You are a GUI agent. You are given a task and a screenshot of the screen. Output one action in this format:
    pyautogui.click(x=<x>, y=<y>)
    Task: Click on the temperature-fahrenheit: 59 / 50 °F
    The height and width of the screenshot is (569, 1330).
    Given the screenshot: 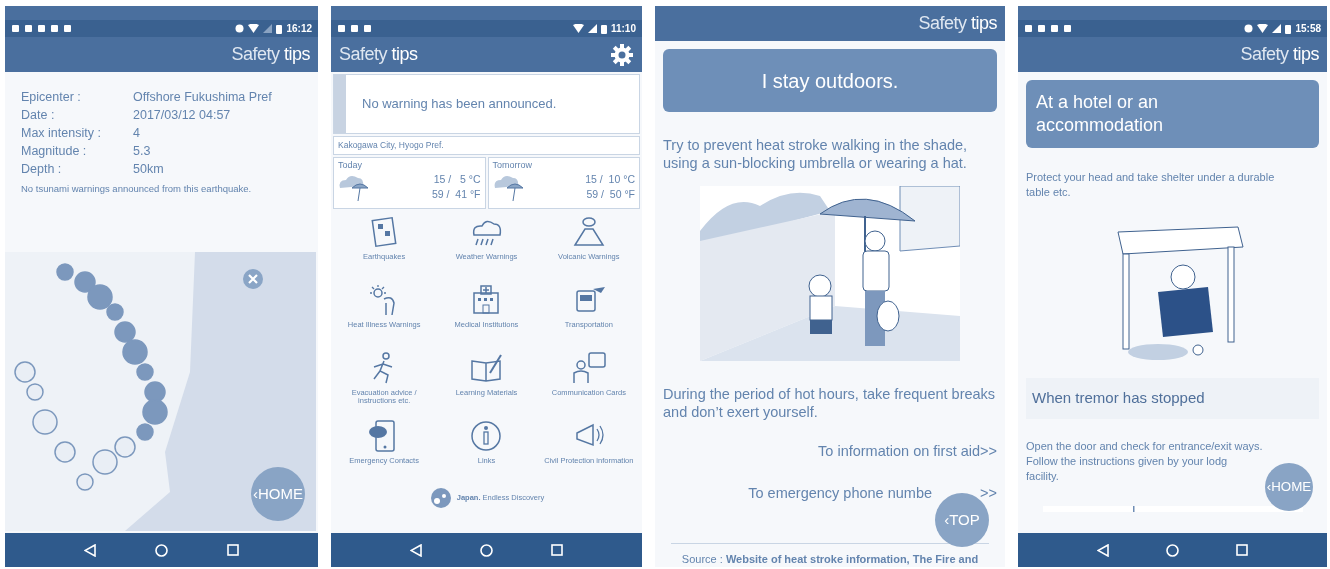 What is the action you would take?
    pyautogui.click(x=610, y=195)
    